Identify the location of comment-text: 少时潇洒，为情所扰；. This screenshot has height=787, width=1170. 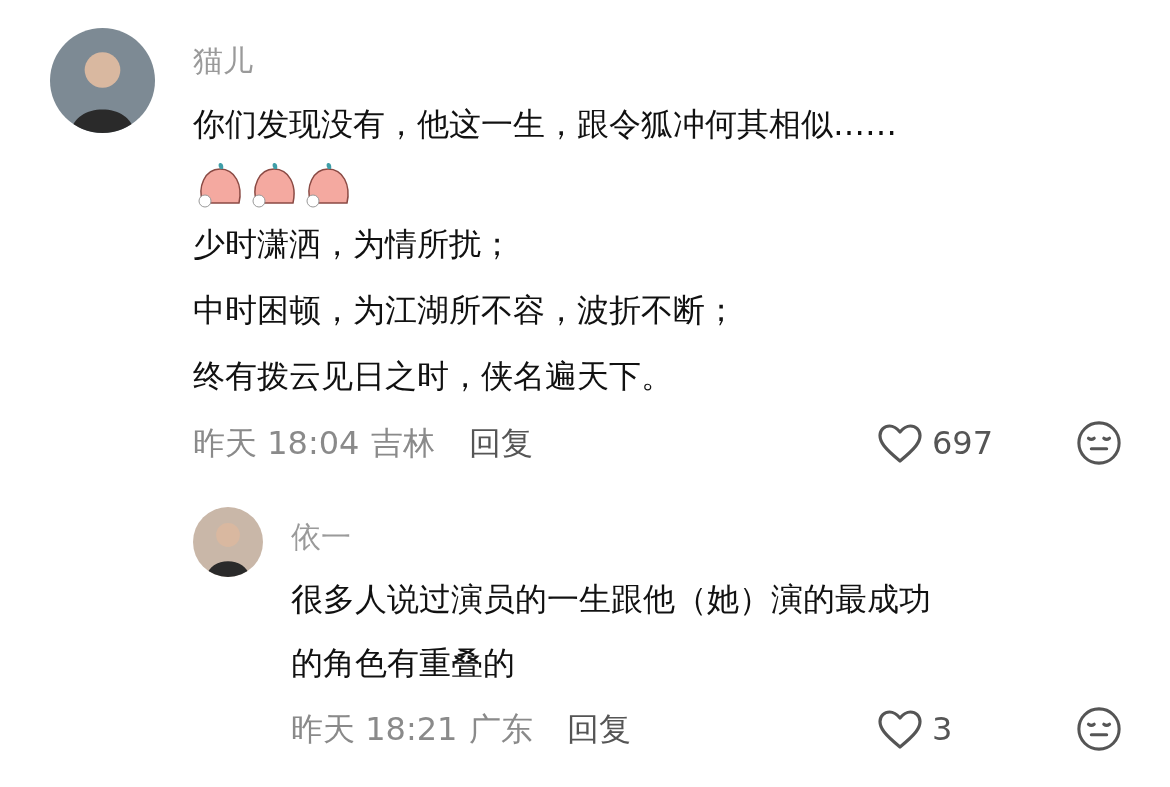
(353, 244).